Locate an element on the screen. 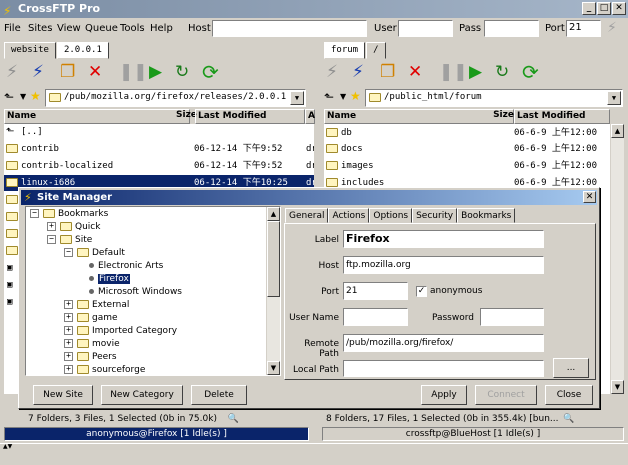 The width and height of the screenshot is (628, 465). log-panel-splitter: ▲▼ is located at coordinates (314, 454).